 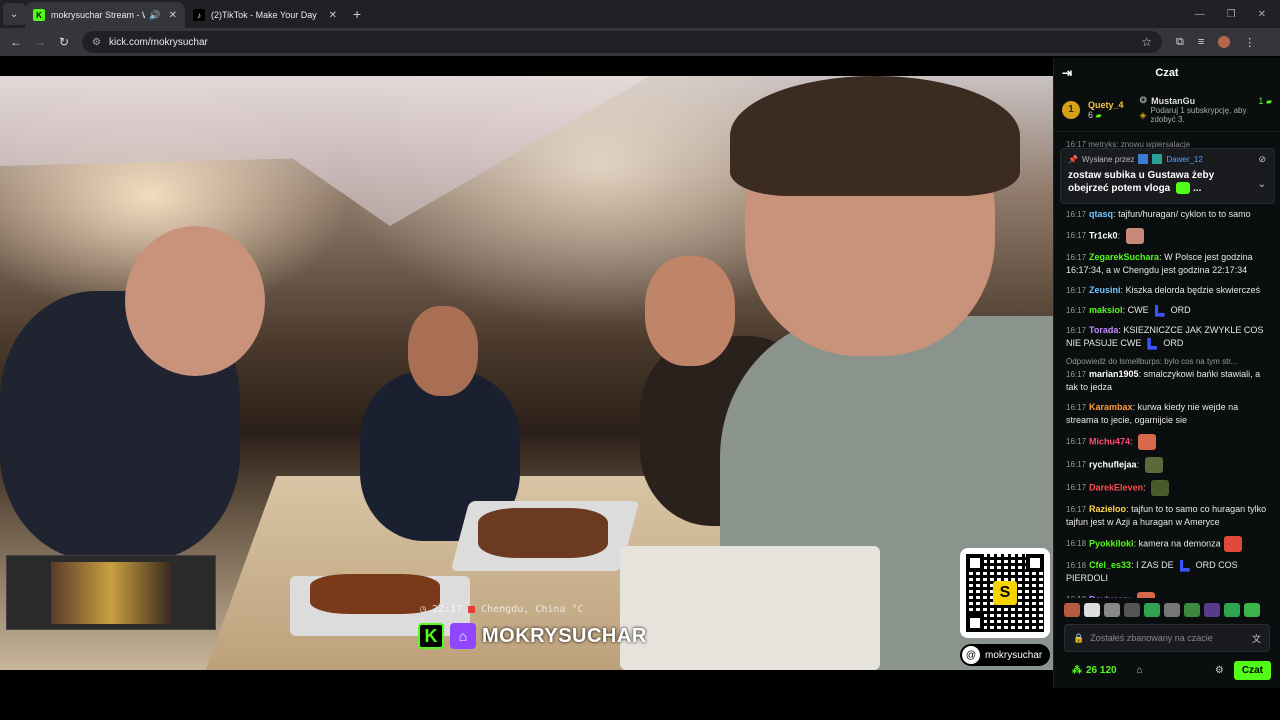 What do you see at coordinates (1067, 73) in the screenshot?
I see `collapse-chat-icon: ⇥` at bounding box center [1067, 73].